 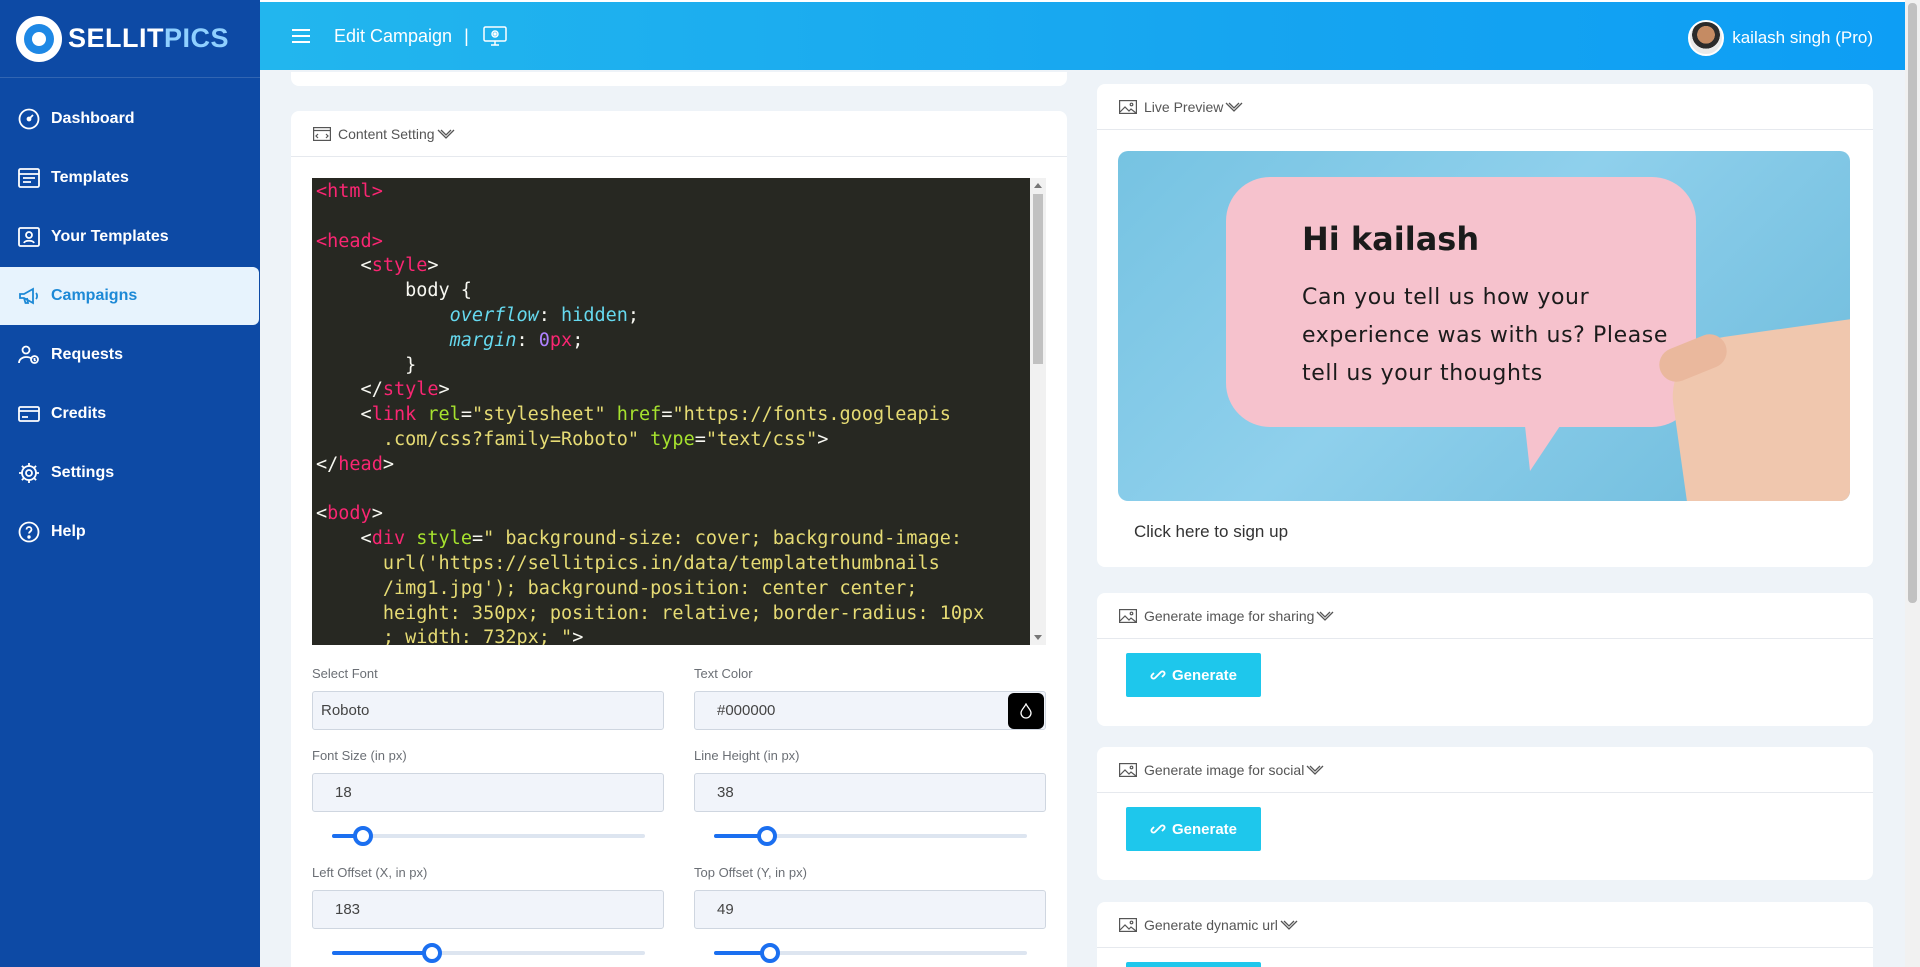 What do you see at coordinates (130, 178) in the screenshot?
I see `sidebar-item-templates: Templates` at bounding box center [130, 178].